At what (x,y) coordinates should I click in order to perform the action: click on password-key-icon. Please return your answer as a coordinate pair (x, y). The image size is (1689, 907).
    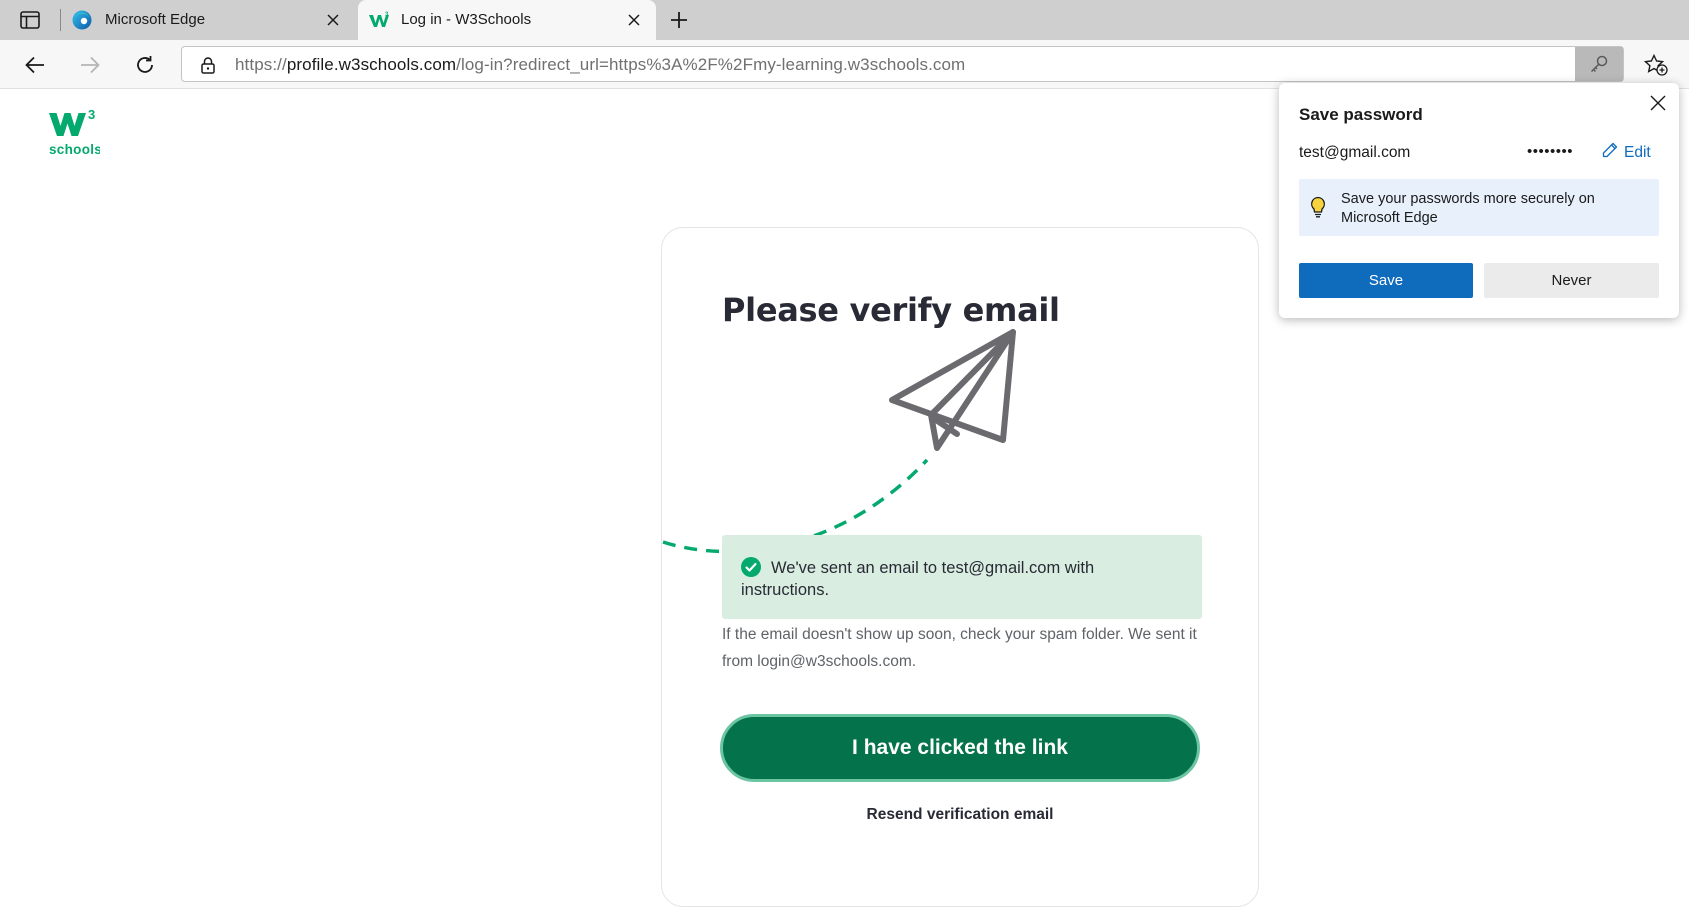
    Looking at the image, I should click on (1599, 64).